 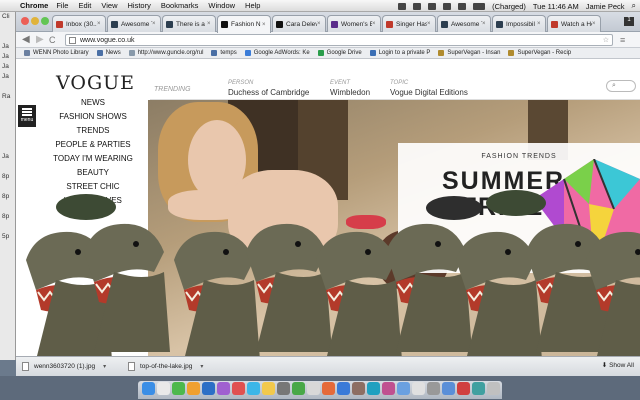 I want to click on timemachine-icon, so click(x=417, y=6).